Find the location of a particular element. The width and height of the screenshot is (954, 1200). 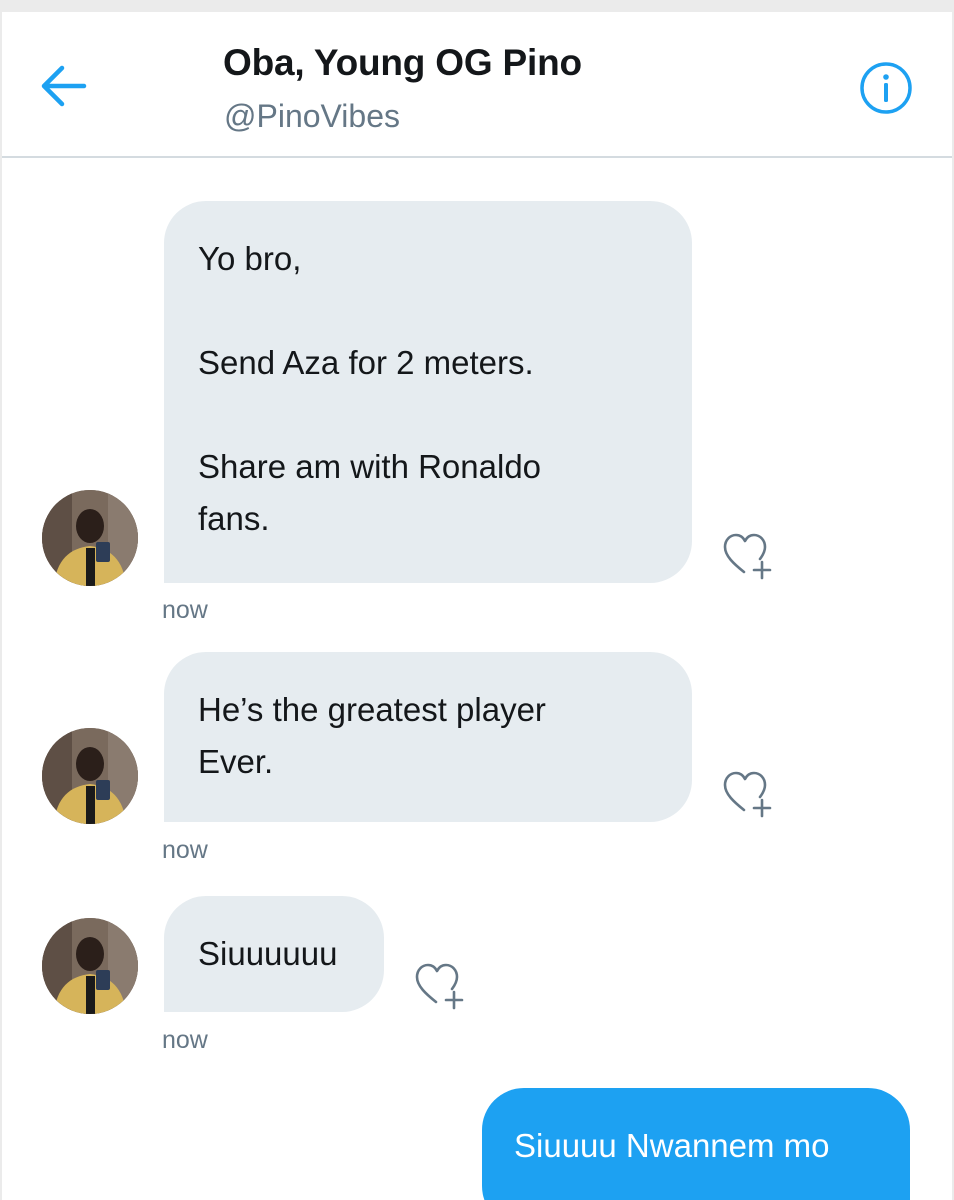

message-text-line: Siuuuu Nwannem mo is located at coordinates (672, 1145).